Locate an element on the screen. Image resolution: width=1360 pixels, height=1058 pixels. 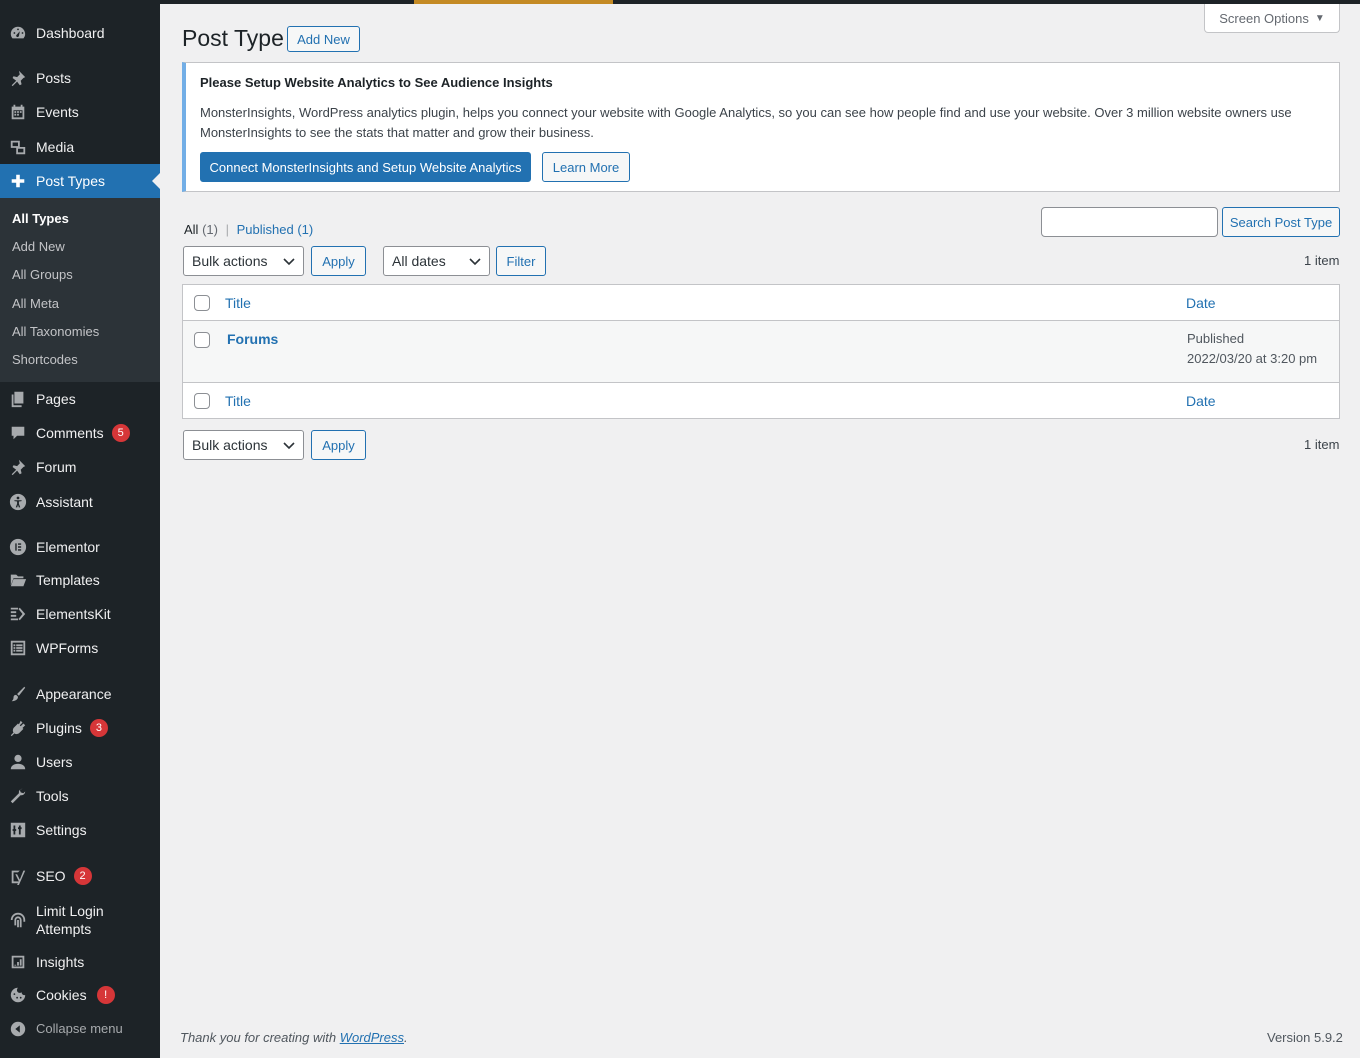
sidebar-item-templates: Templates is located at coordinates (80, 580).